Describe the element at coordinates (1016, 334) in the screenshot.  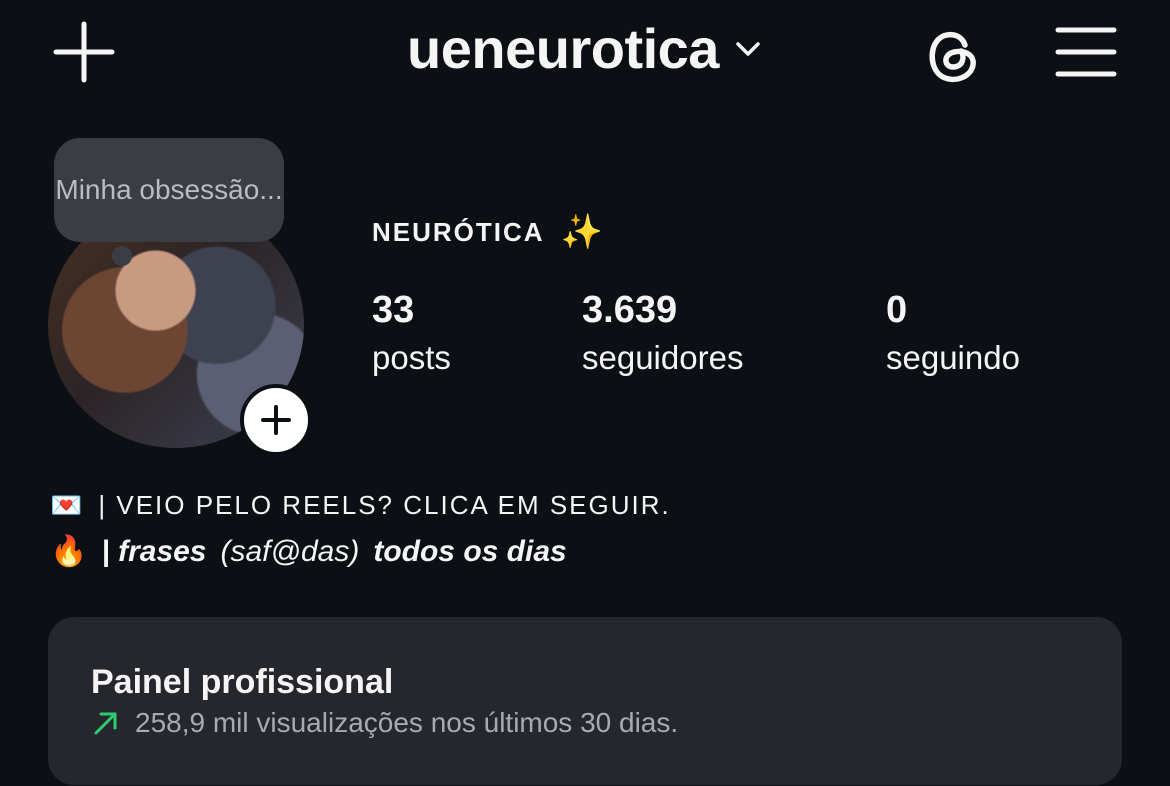
I see `following-stat: 0 seguindo` at that location.